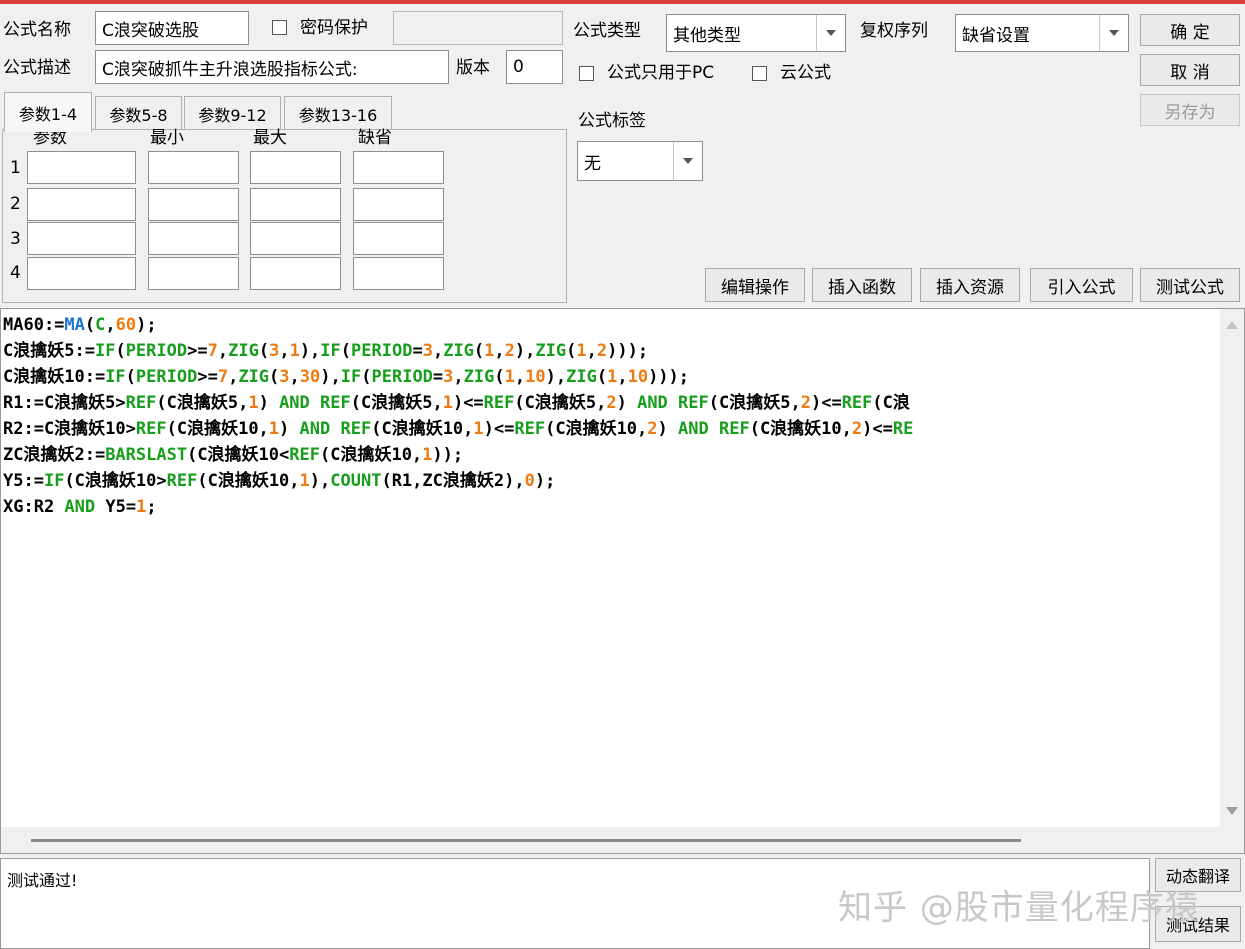  I want to click on scroll-up-icon, so click(1232, 325).